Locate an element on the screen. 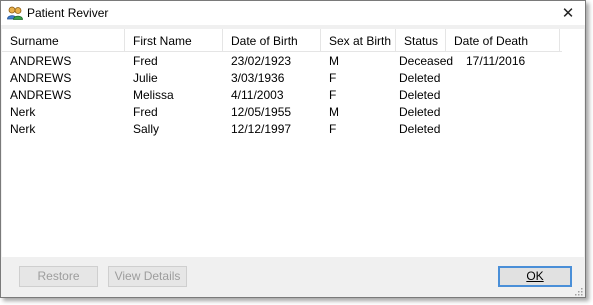 The image size is (593, 305). table-row: ANDREWS Julie 3/03/1936 F Deleted is located at coordinates (282, 78).